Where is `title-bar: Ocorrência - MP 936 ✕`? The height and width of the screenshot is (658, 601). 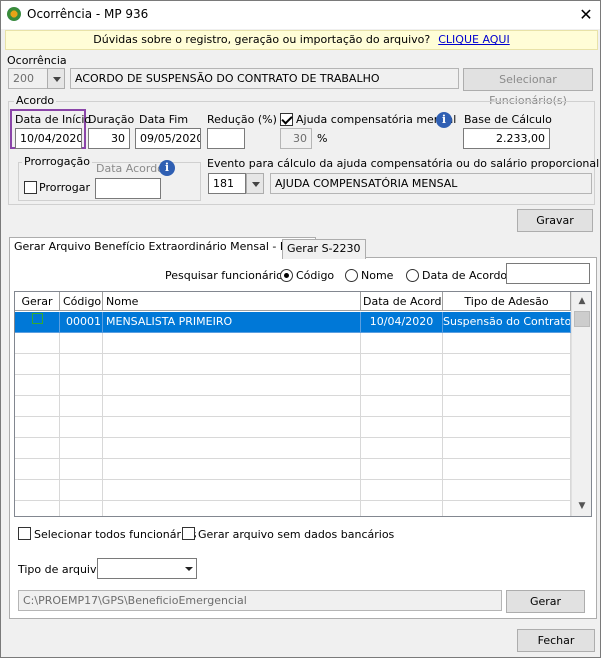 title-bar: Ocorrência - MP 936 ✕ is located at coordinates (300, 15).